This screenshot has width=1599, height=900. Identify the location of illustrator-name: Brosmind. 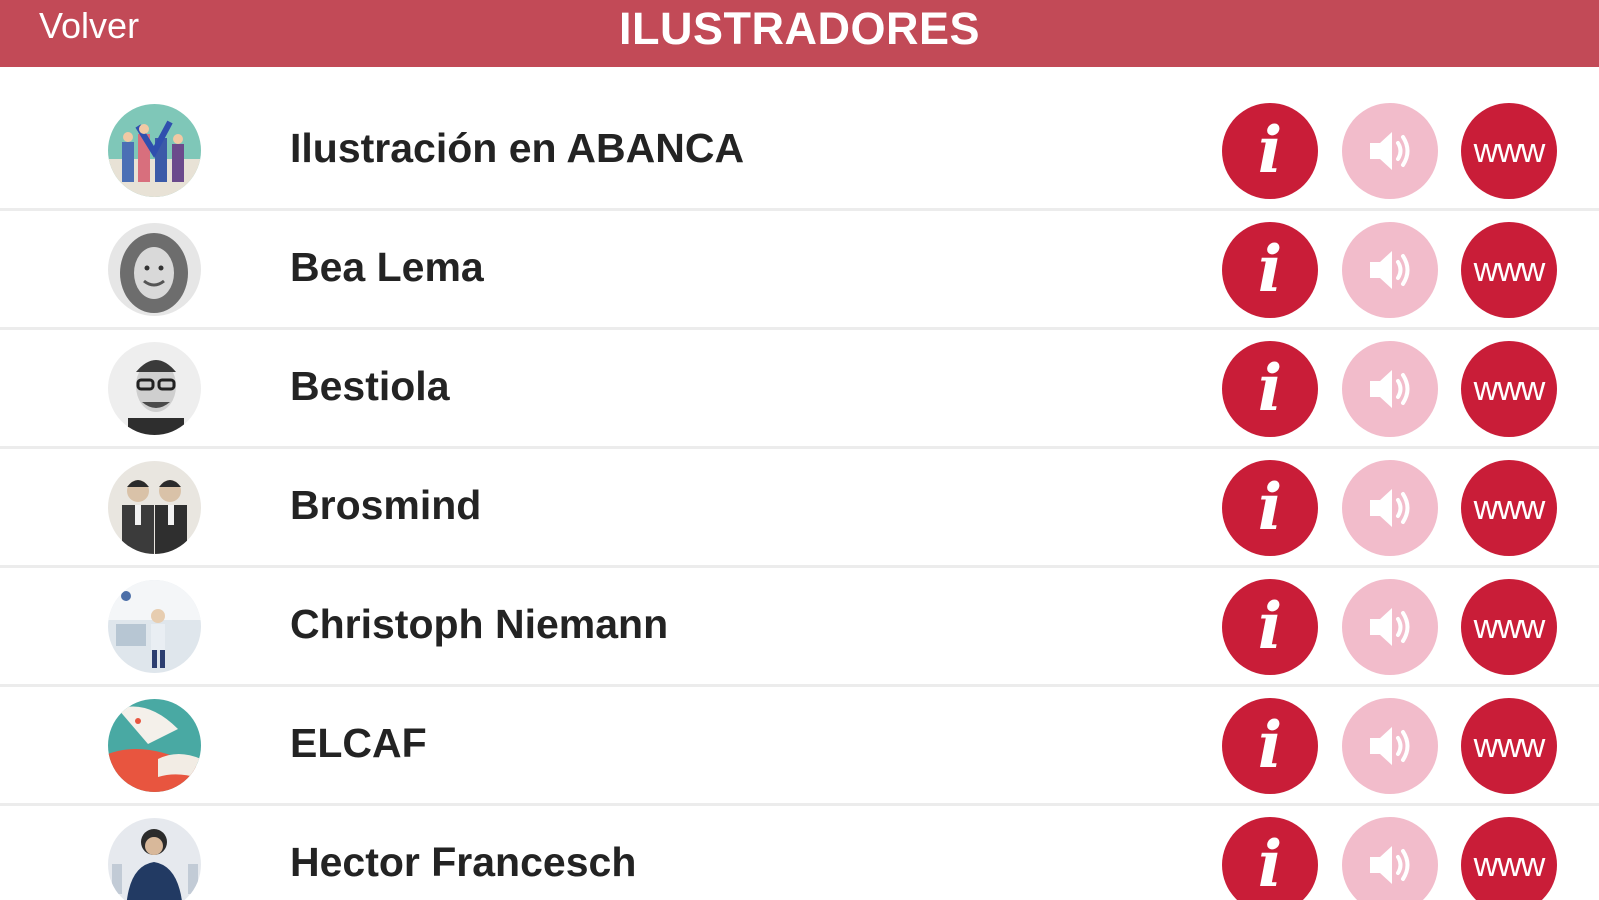
(386, 505).